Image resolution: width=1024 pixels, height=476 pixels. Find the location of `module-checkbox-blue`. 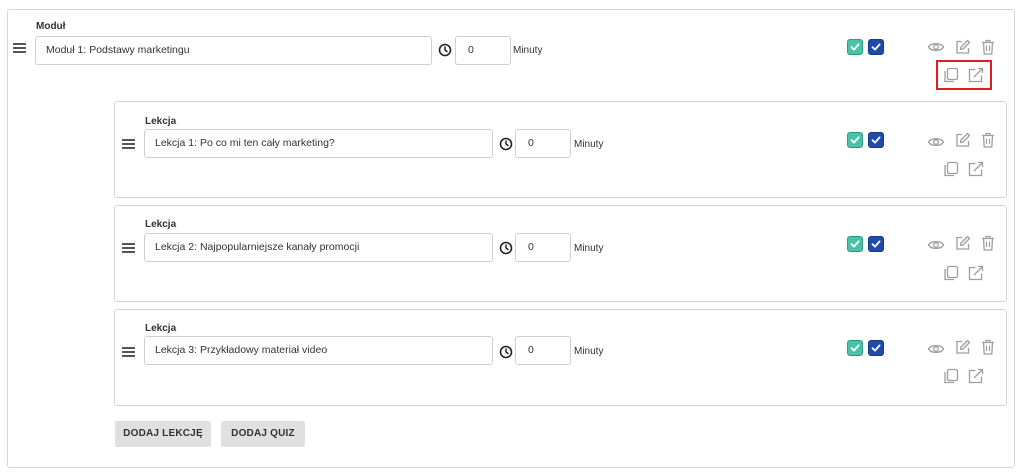

module-checkbox-blue is located at coordinates (876, 47).